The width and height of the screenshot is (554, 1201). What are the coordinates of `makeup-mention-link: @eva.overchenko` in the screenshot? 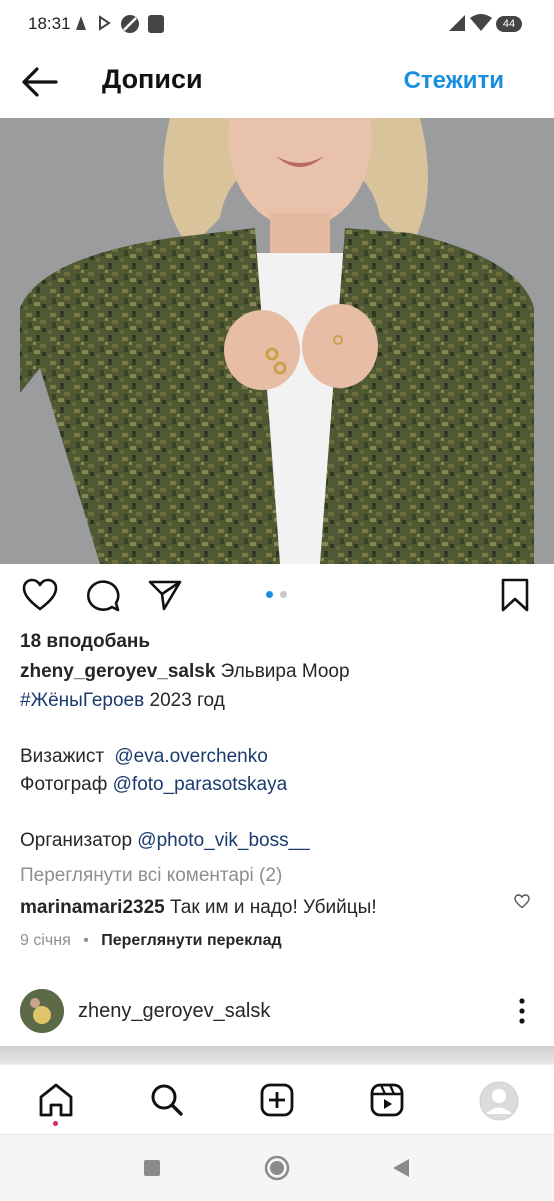 It's located at (190, 756).